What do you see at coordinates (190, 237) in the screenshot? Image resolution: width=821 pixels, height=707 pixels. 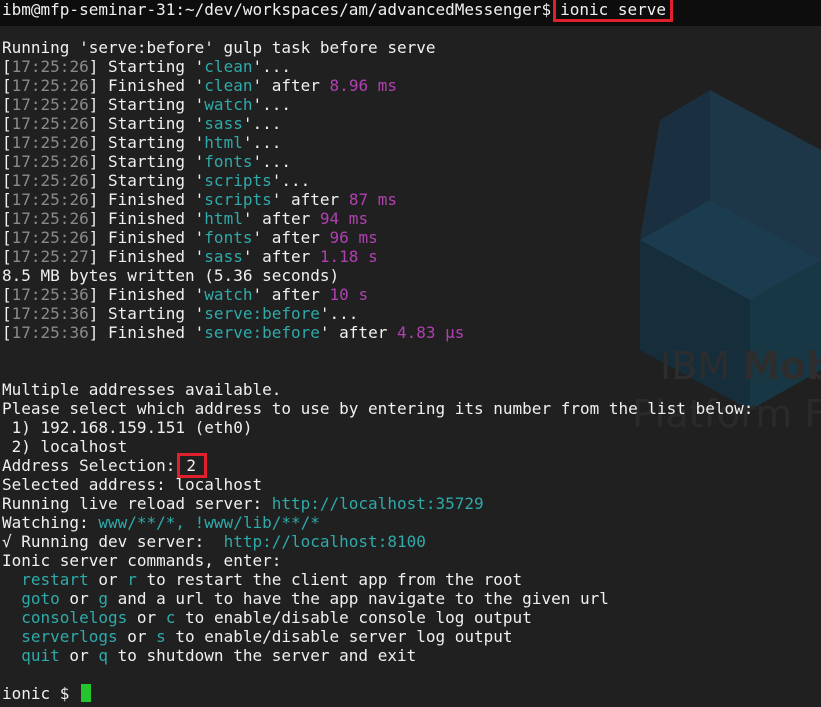 I see `gulp-task-line: [17:25:26] Finished 'fonts' after 96 ms` at bounding box center [190, 237].